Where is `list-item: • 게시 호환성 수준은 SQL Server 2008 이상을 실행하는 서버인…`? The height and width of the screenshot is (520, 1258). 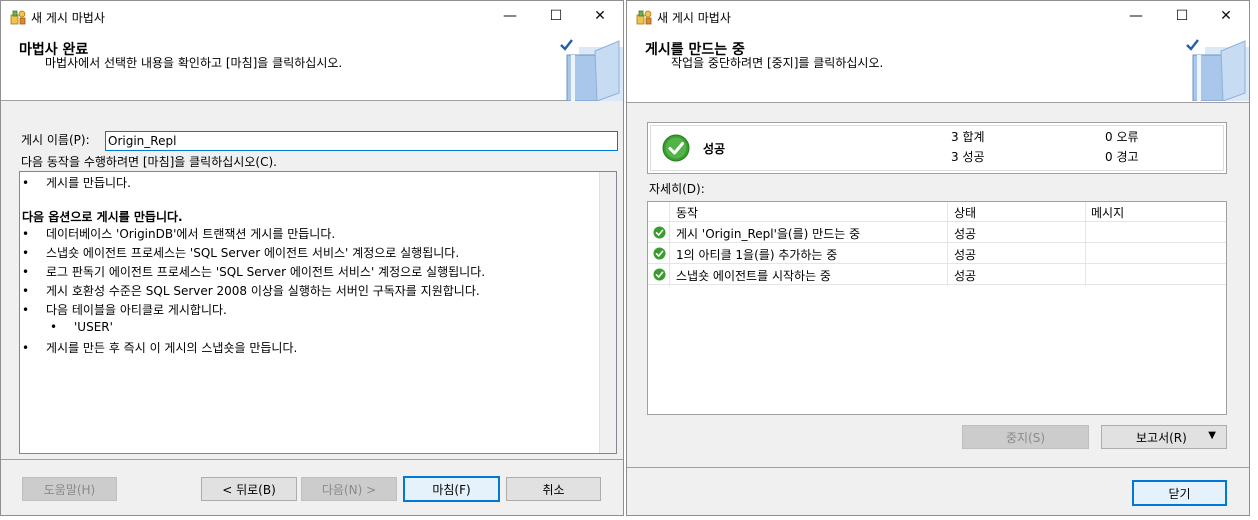
list-item: • 게시 호환성 수준은 SQL Server 2008 이상을 실행하는 서버인… is located at coordinates (251, 291).